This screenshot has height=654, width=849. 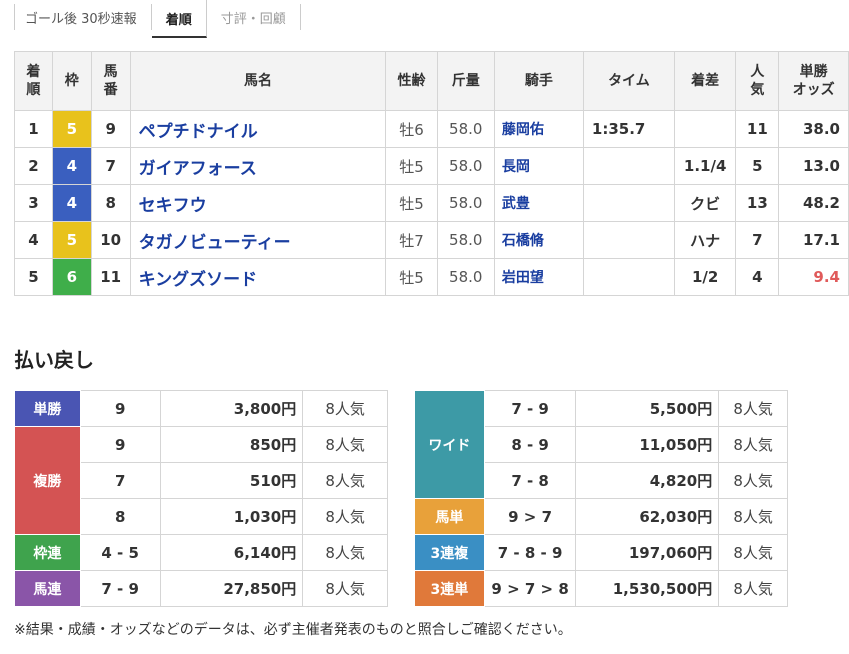 I want to click on waku-badge: 5, so click(x=71, y=240).